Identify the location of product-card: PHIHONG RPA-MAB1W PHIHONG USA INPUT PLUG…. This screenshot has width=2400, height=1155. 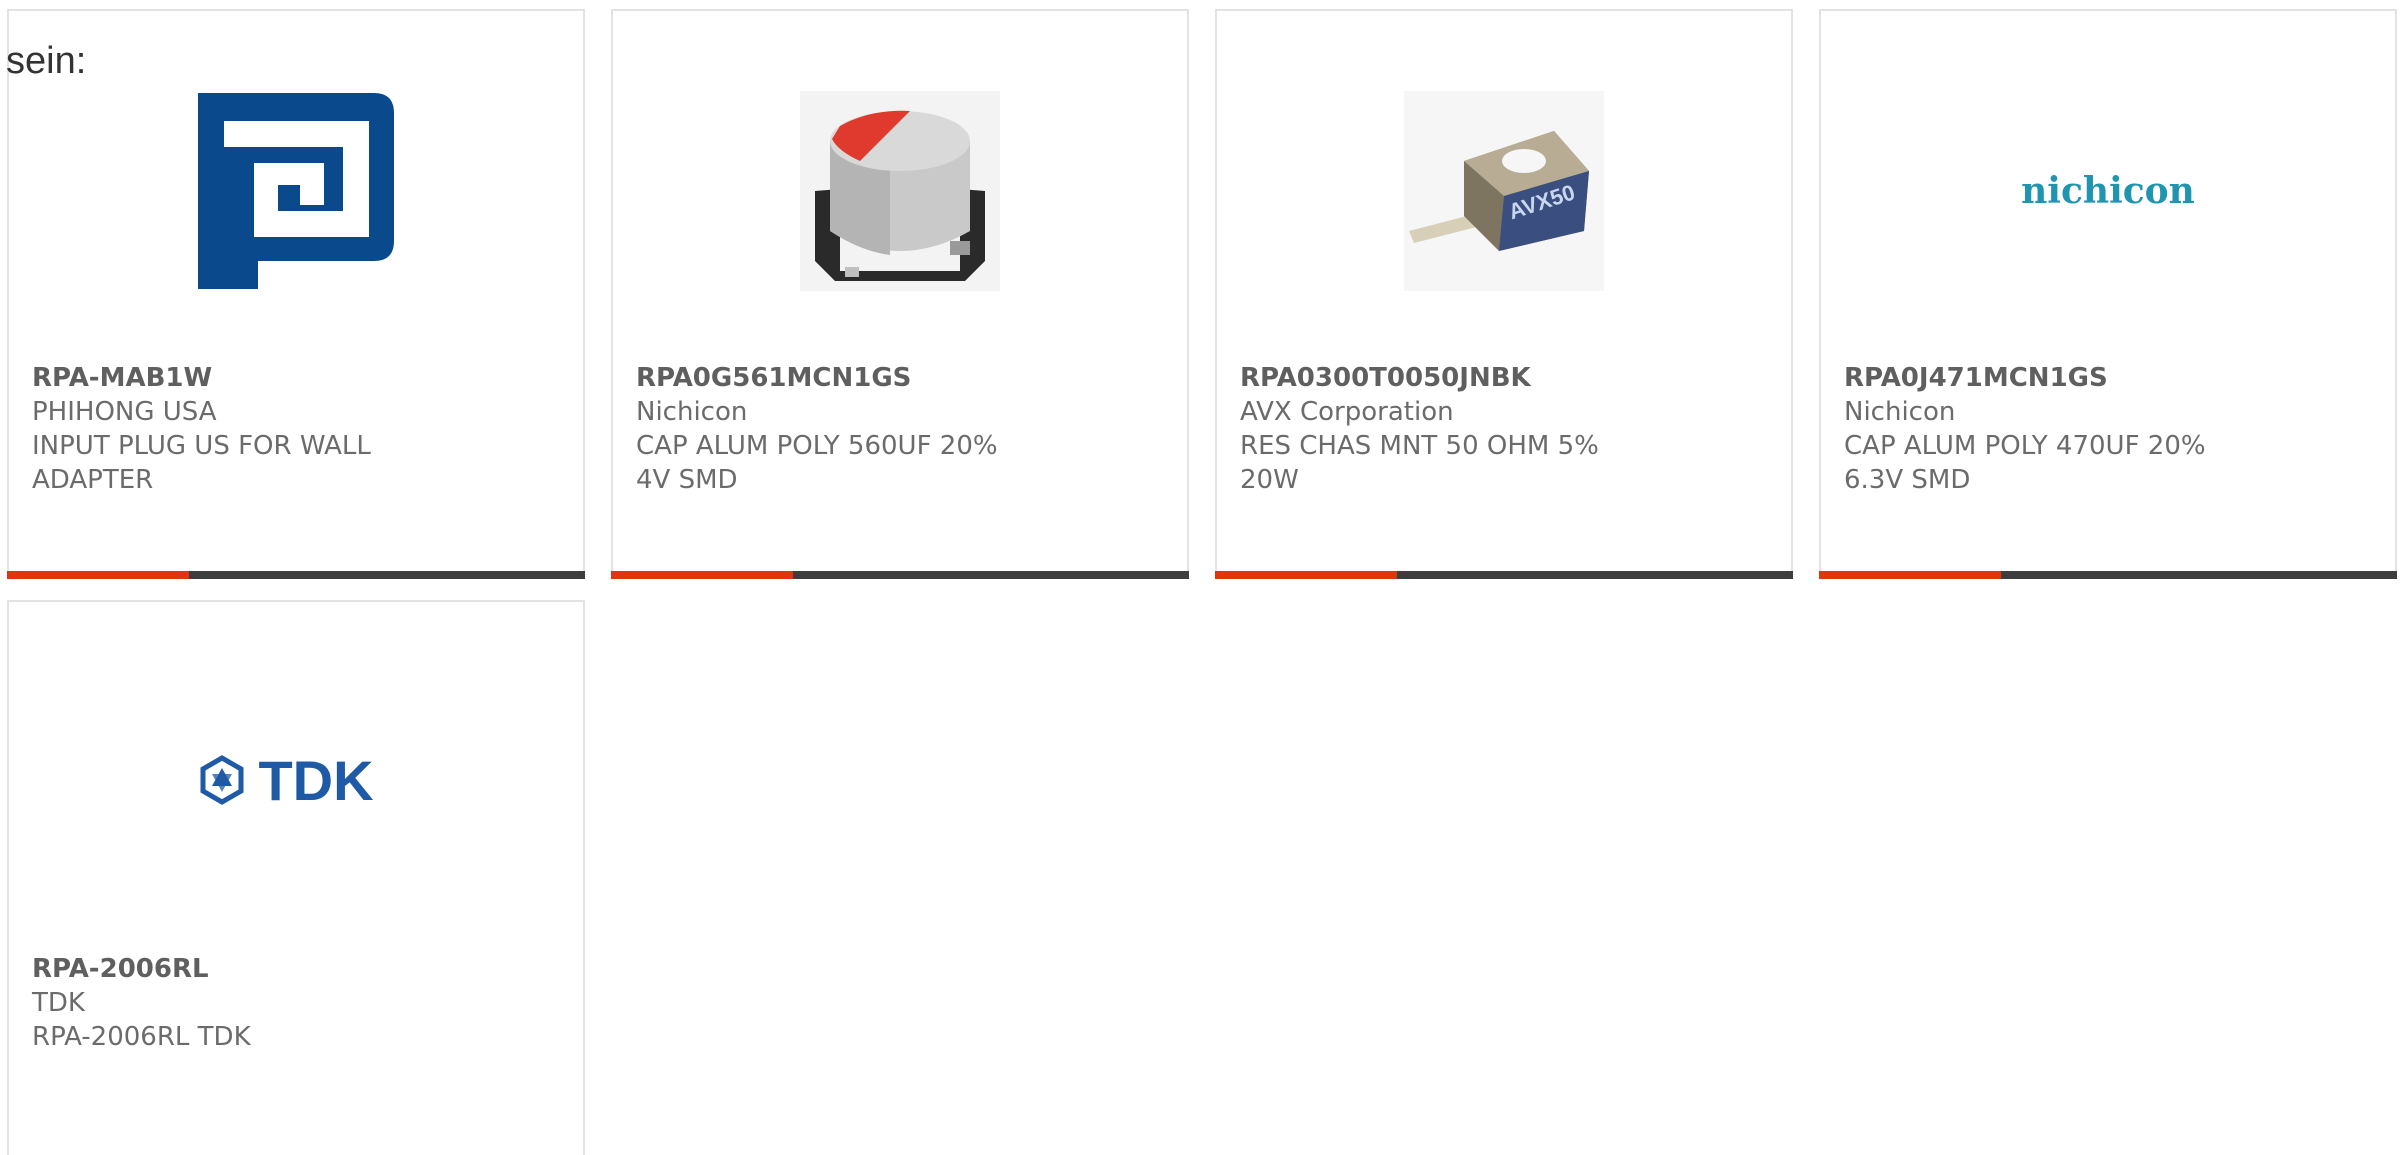
(296, 294).